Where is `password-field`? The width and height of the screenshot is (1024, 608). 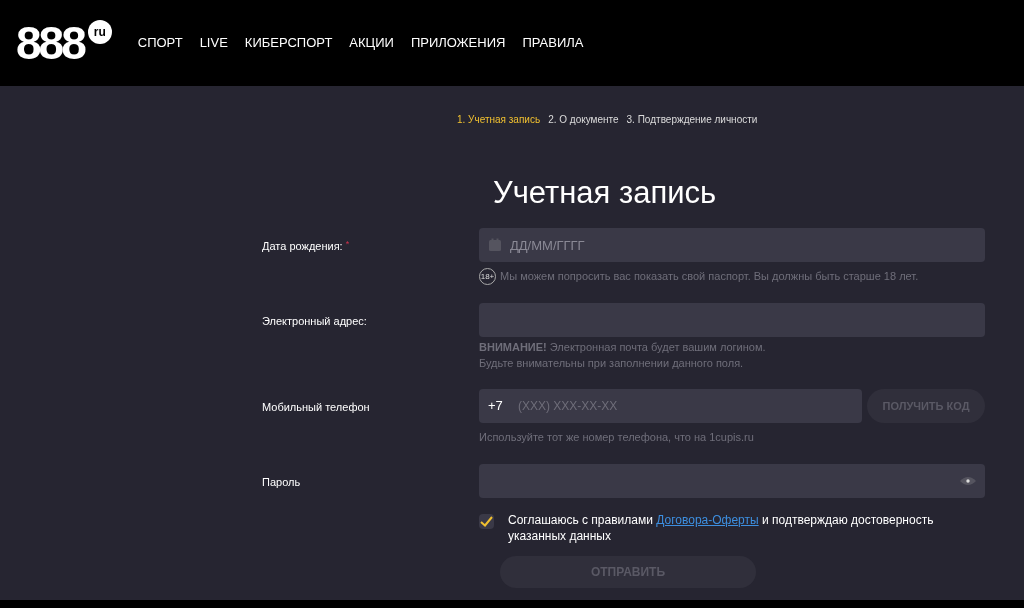
password-field is located at coordinates (732, 480).